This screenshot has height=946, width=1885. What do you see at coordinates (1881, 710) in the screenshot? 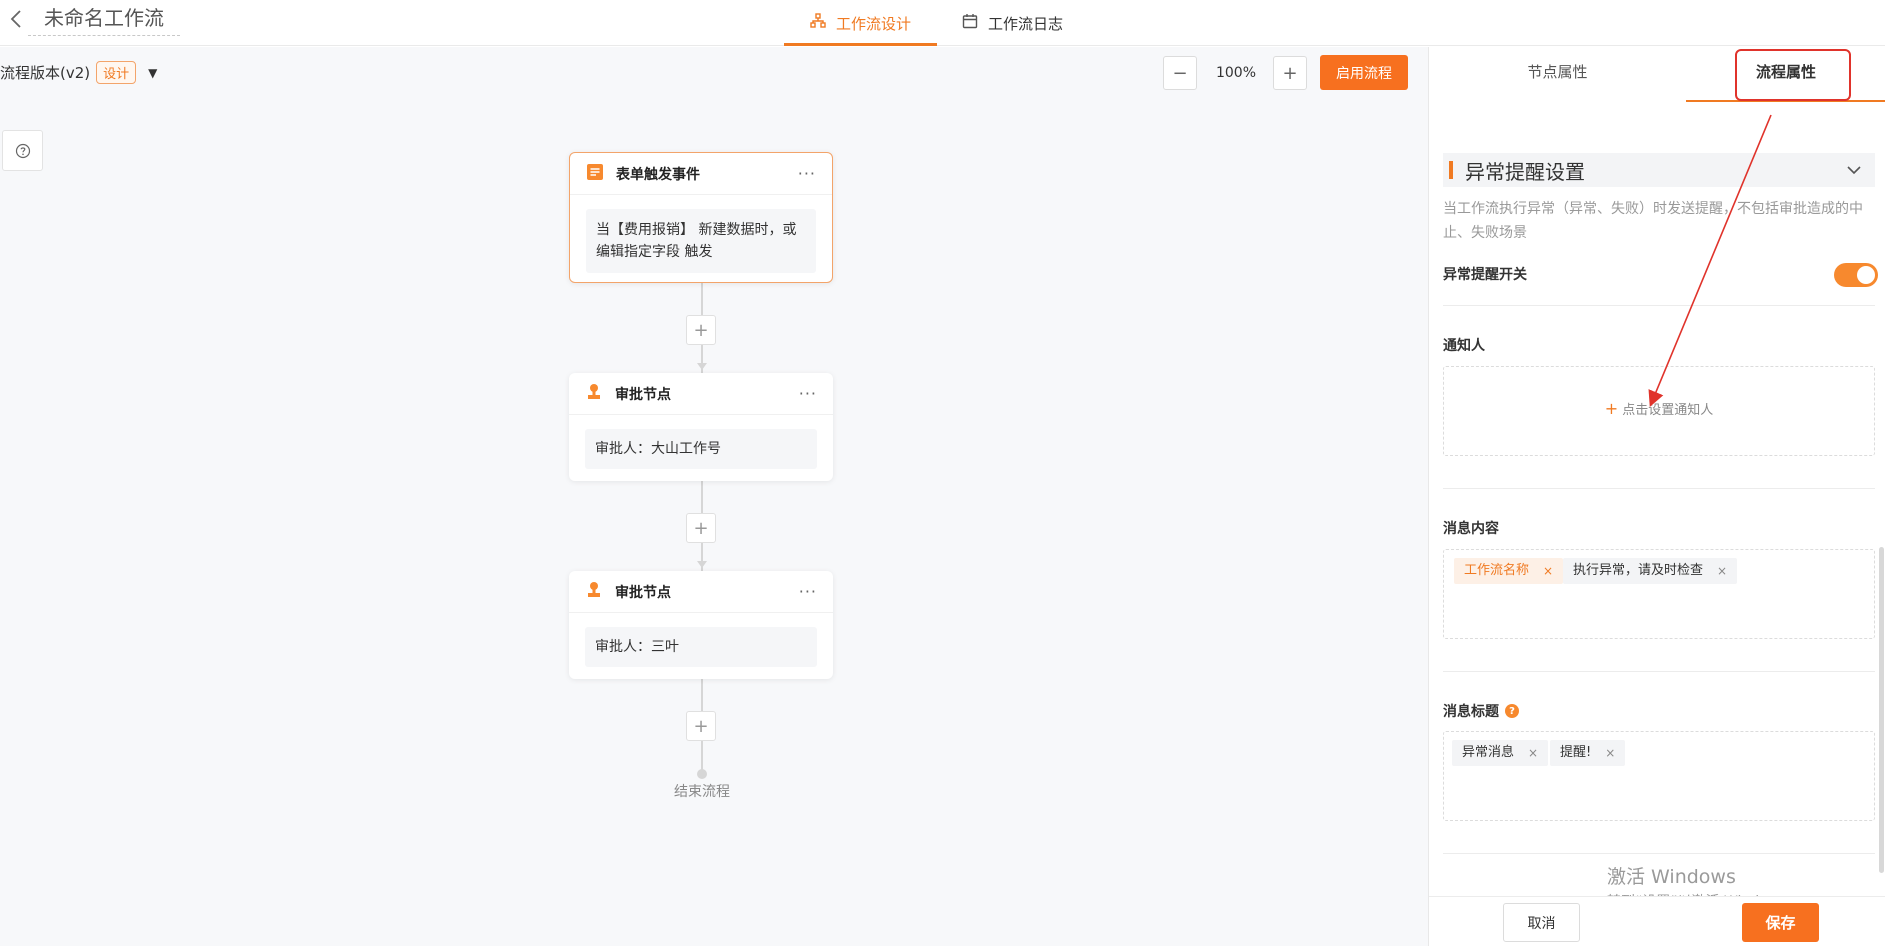
I see `panel-scrollbar` at bounding box center [1881, 710].